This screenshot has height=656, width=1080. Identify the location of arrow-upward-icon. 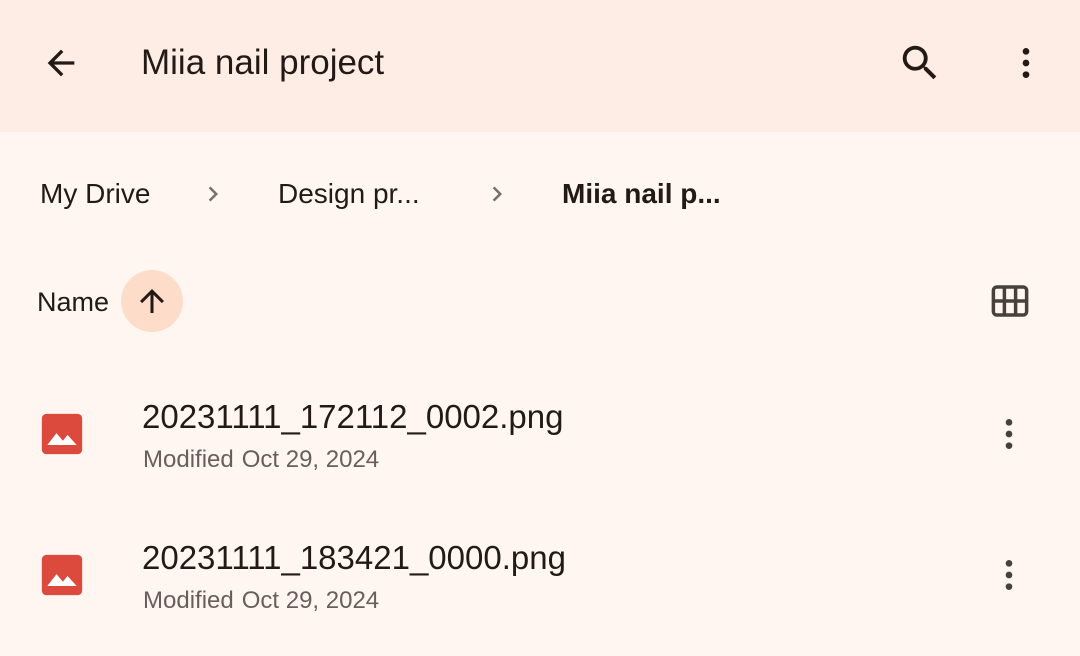
(152, 301).